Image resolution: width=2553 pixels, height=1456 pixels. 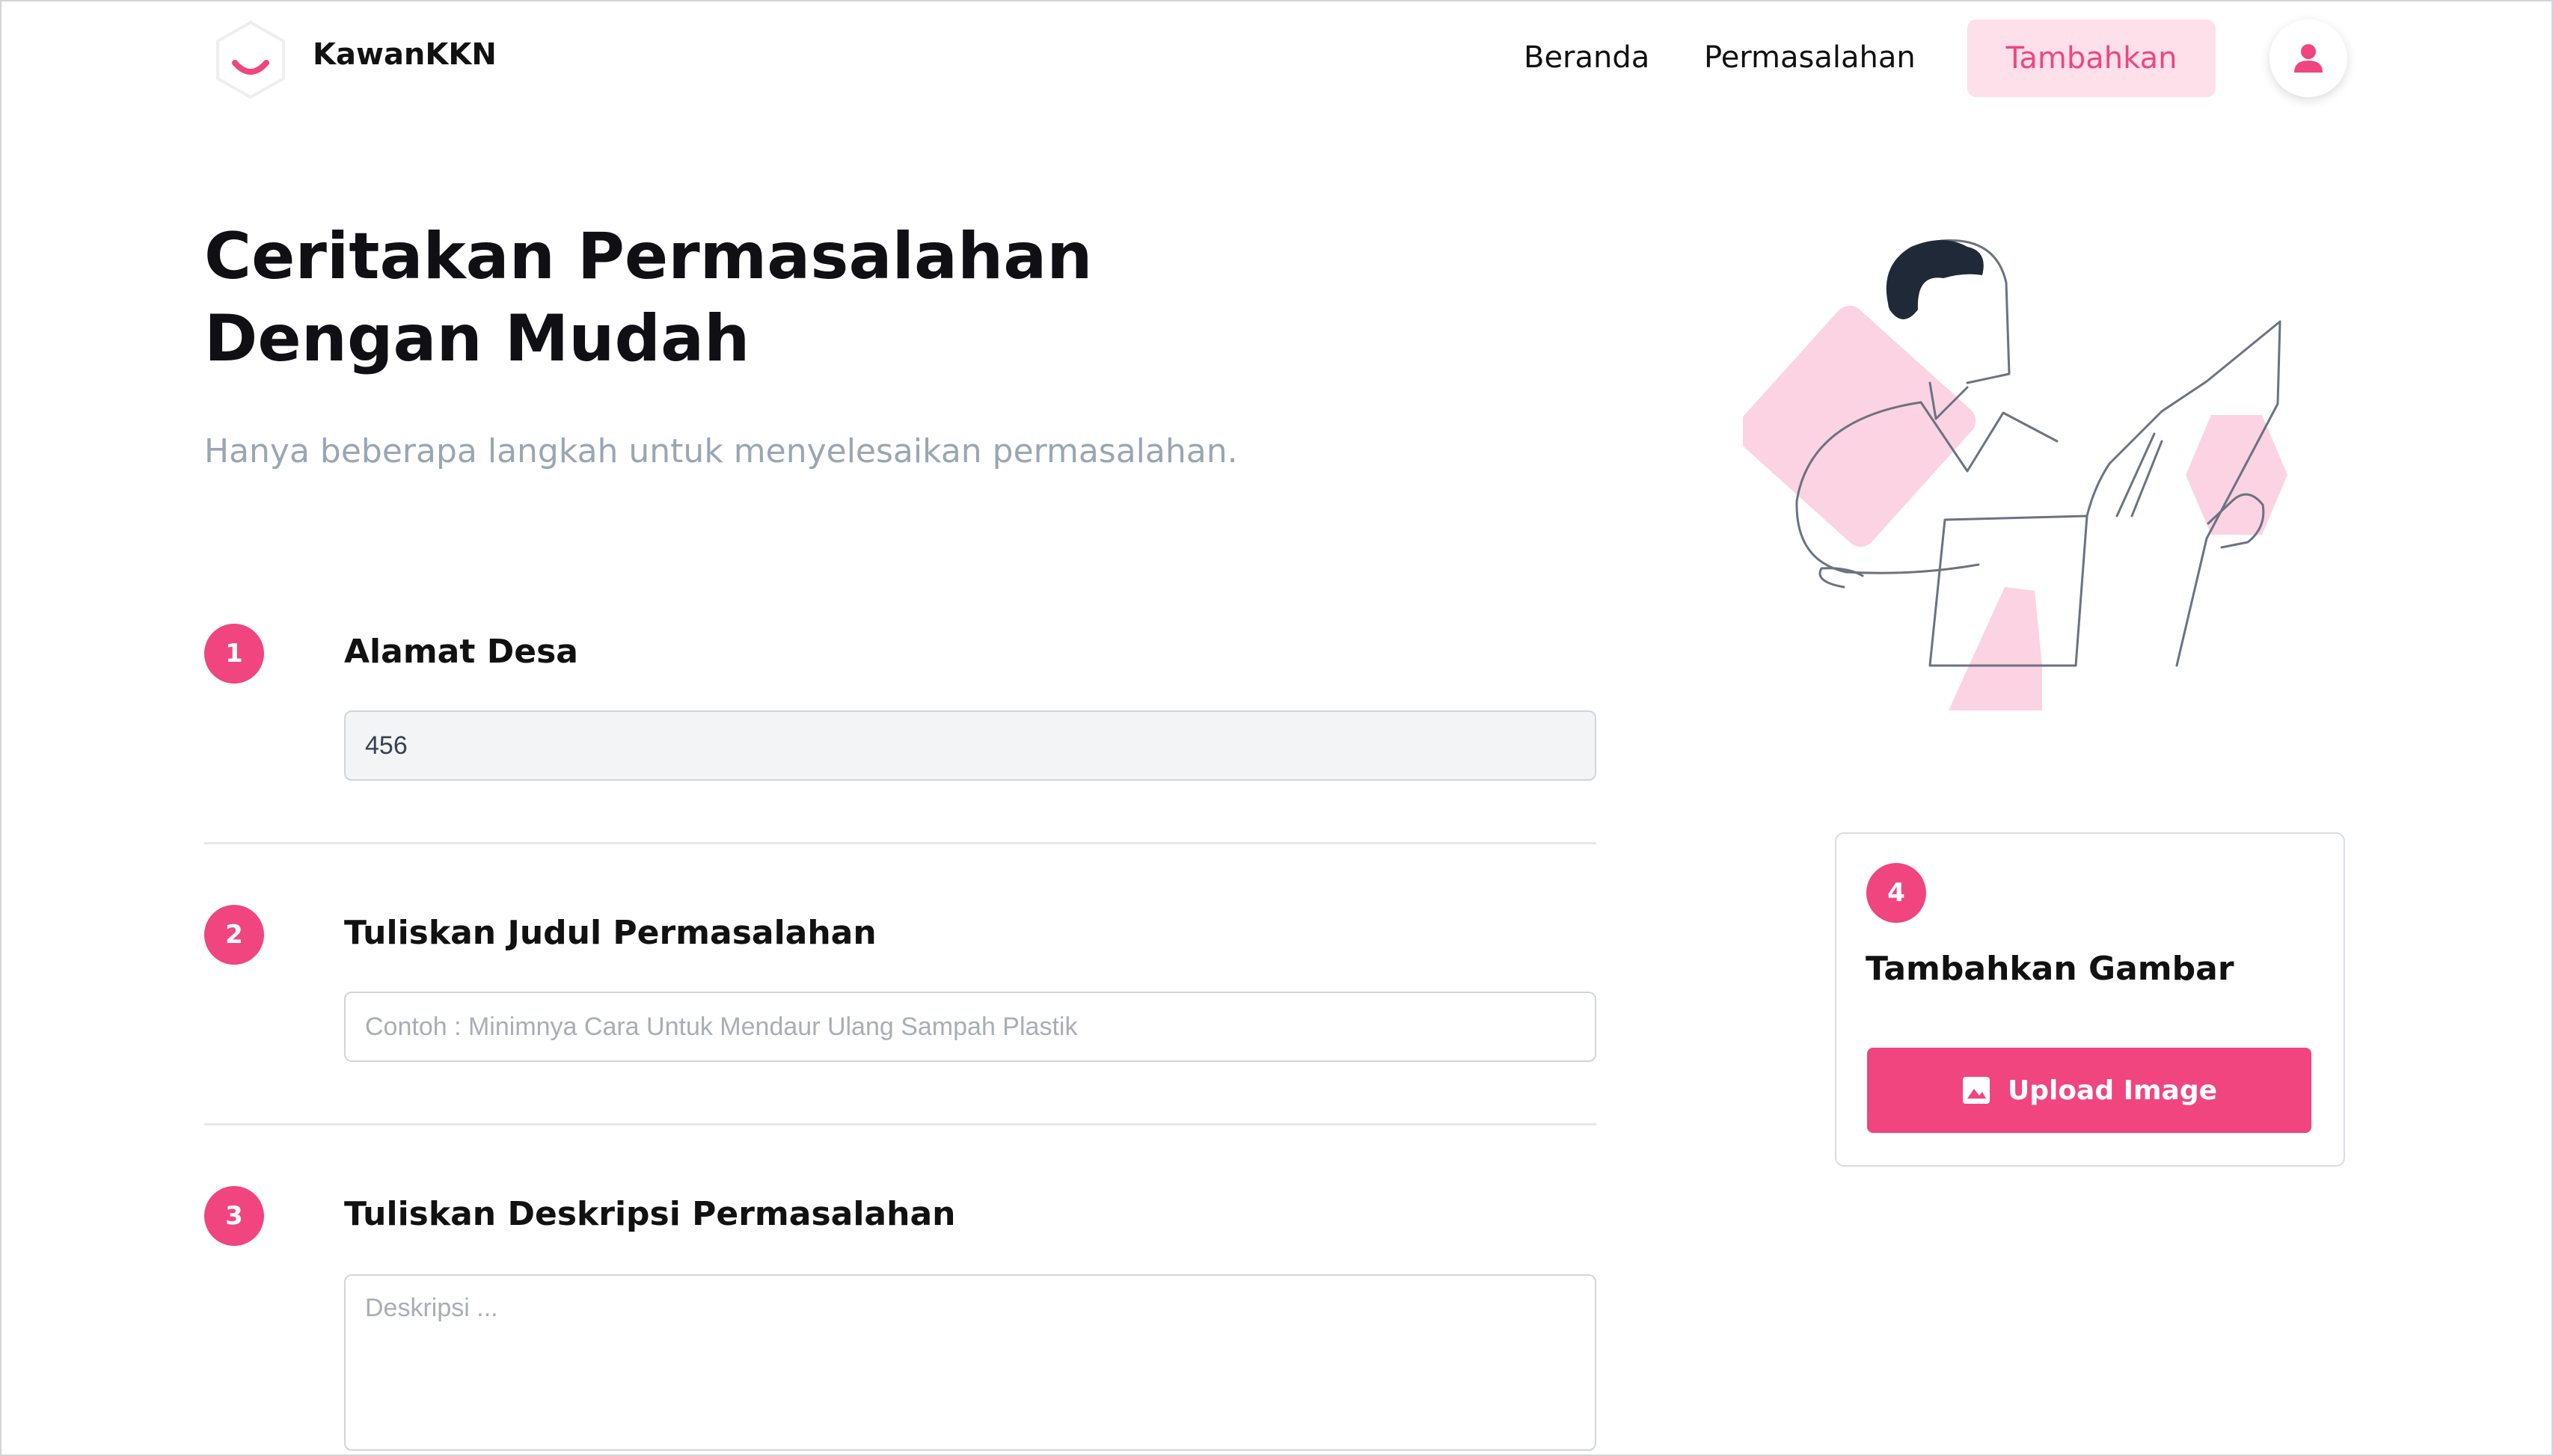 What do you see at coordinates (2112, 1090) in the screenshot?
I see `upload-image-label: Upload Image` at bounding box center [2112, 1090].